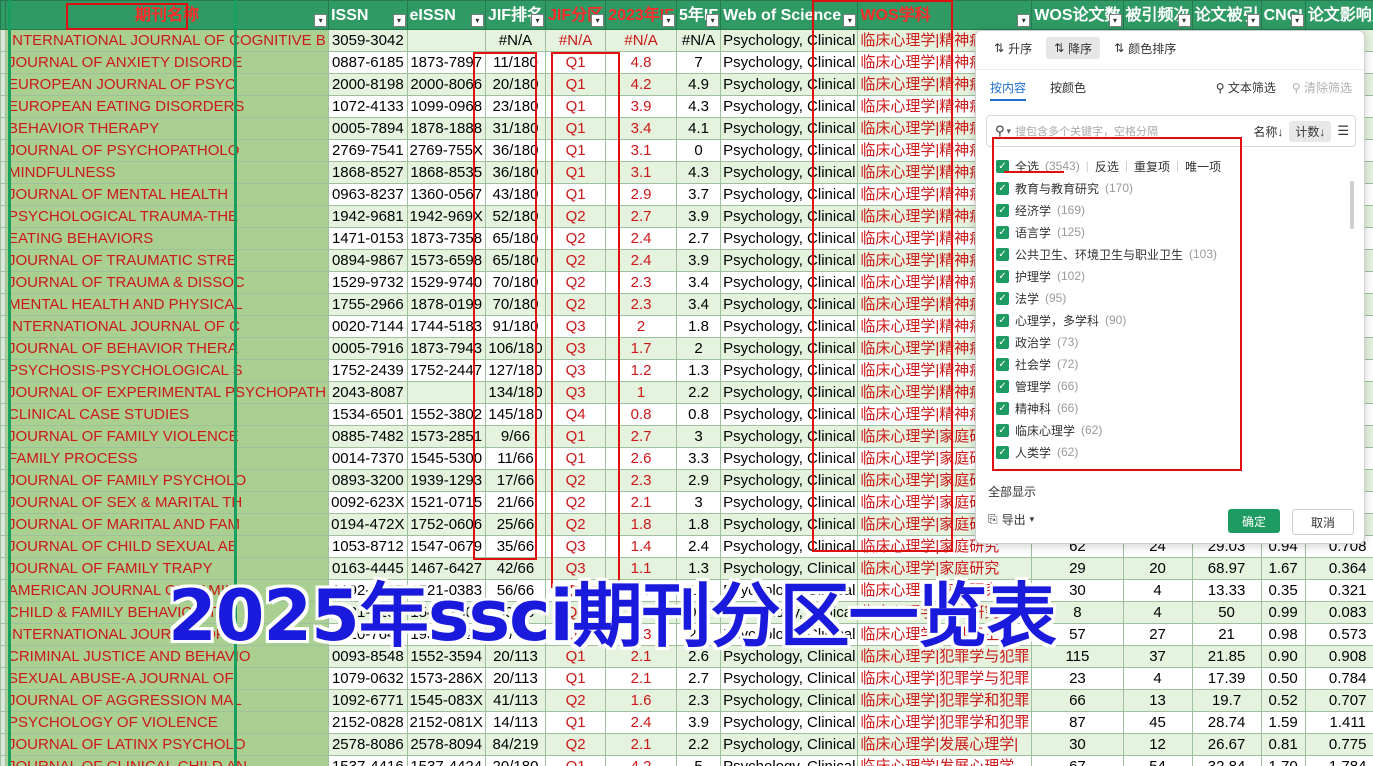 The height and width of the screenshot is (766, 1373). What do you see at coordinates (1283, 760) in the screenshot?
I see `table-cell: 1.70` at bounding box center [1283, 760].